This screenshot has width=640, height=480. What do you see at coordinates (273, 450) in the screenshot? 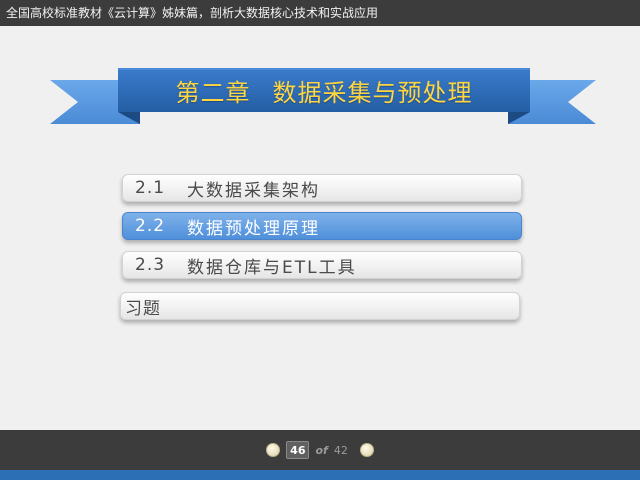
I see `prev-page-icon` at bounding box center [273, 450].